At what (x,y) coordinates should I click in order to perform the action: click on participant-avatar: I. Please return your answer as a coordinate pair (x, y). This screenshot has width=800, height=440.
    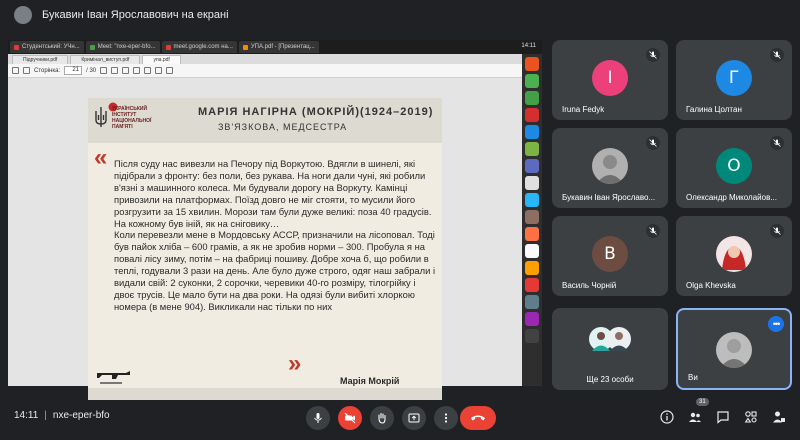
    Looking at the image, I should click on (610, 78).